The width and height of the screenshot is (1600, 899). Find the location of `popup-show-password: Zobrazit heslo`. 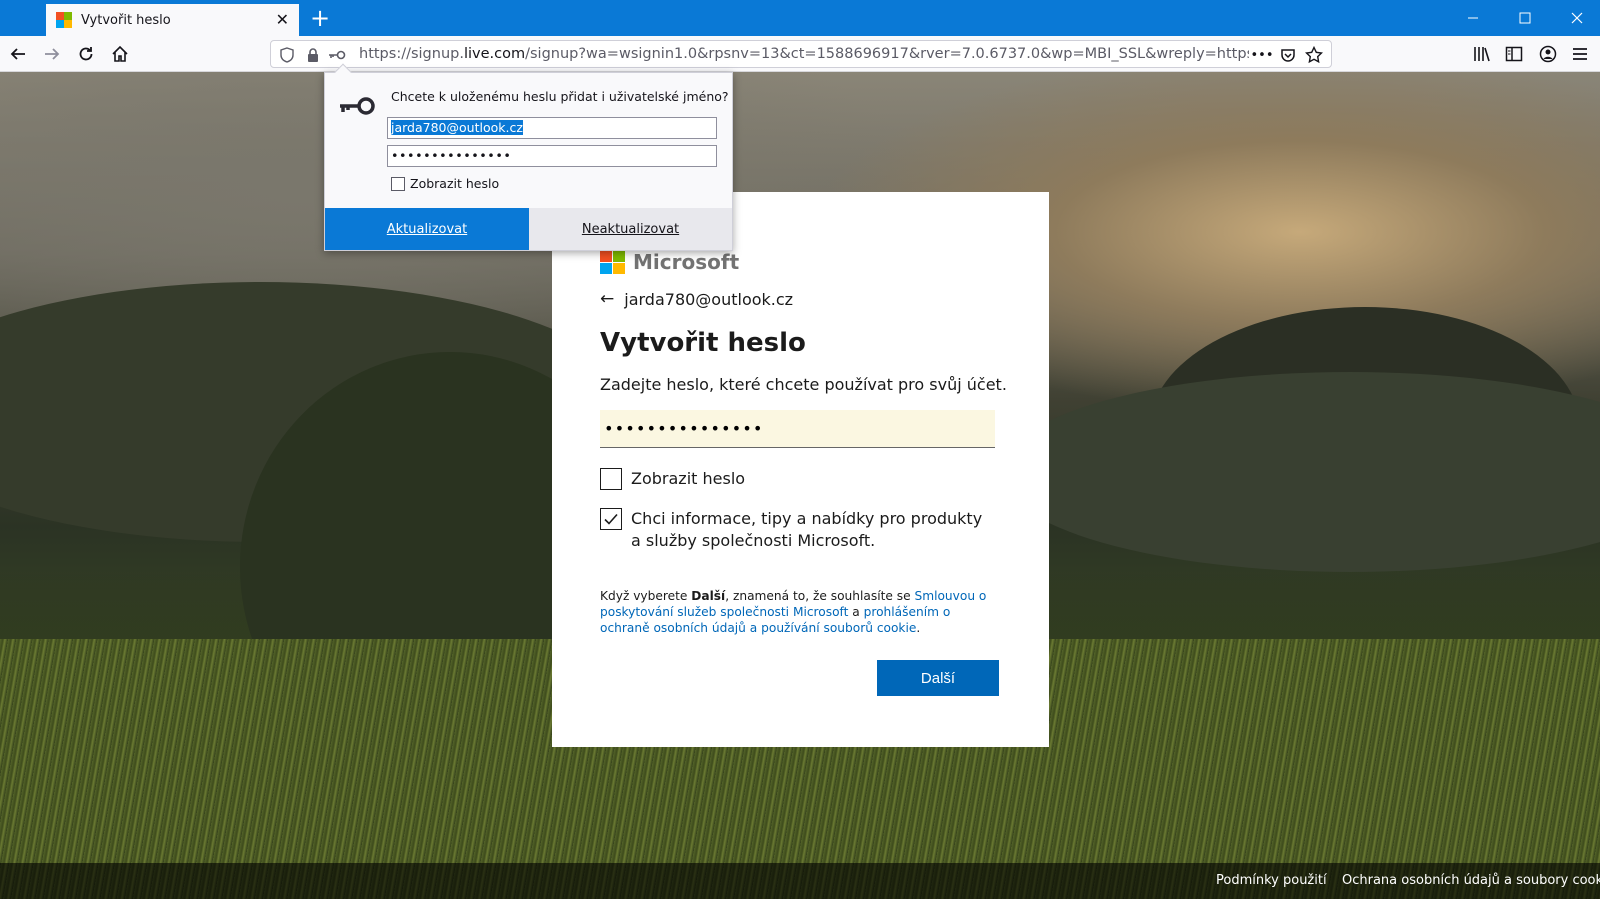

popup-show-password: Zobrazit heslo is located at coordinates (445, 183).